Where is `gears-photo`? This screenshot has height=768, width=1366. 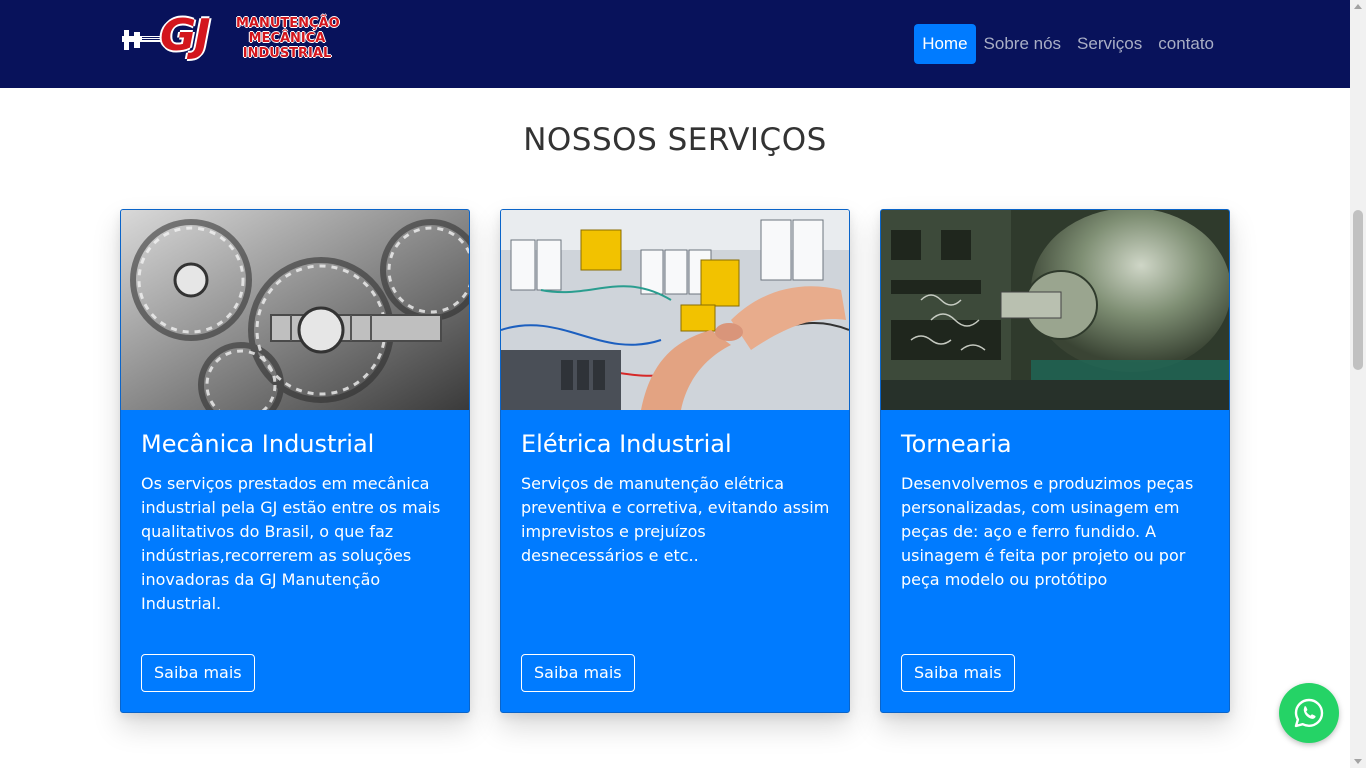
gears-photo is located at coordinates (295, 310).